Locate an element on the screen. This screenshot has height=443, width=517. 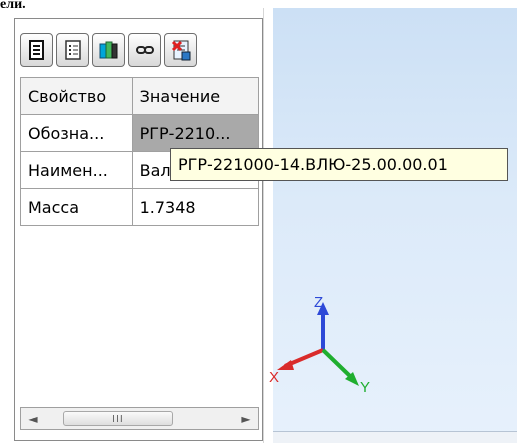
link-button is located at coordinates (144, 50).